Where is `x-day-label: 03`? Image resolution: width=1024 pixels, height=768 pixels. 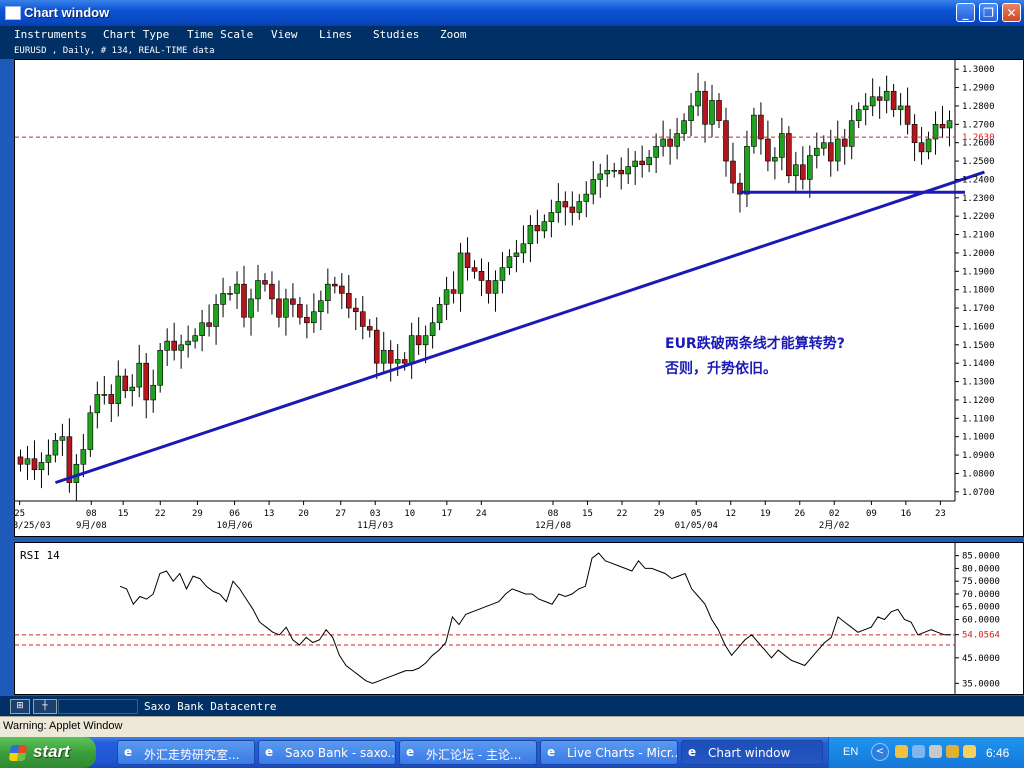
x-day-label: 03 is located at coordinates (375, 514).